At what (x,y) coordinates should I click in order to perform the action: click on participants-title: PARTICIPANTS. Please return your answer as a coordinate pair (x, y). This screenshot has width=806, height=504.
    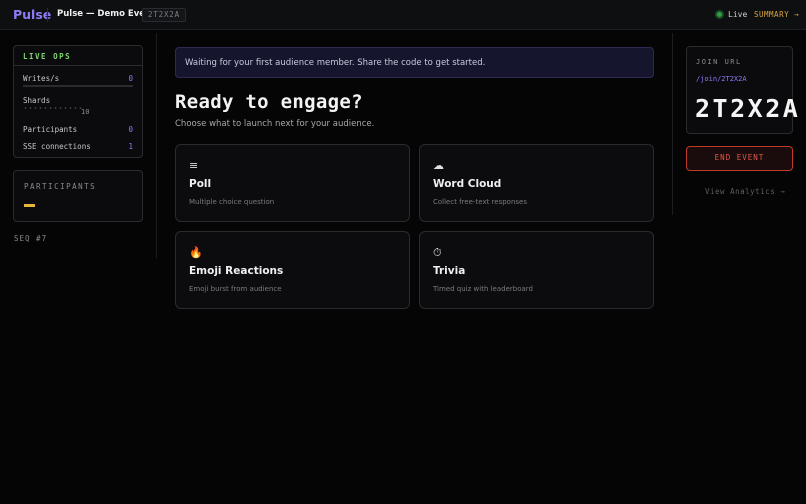
    Looking at the image, I should click on (60, 186).